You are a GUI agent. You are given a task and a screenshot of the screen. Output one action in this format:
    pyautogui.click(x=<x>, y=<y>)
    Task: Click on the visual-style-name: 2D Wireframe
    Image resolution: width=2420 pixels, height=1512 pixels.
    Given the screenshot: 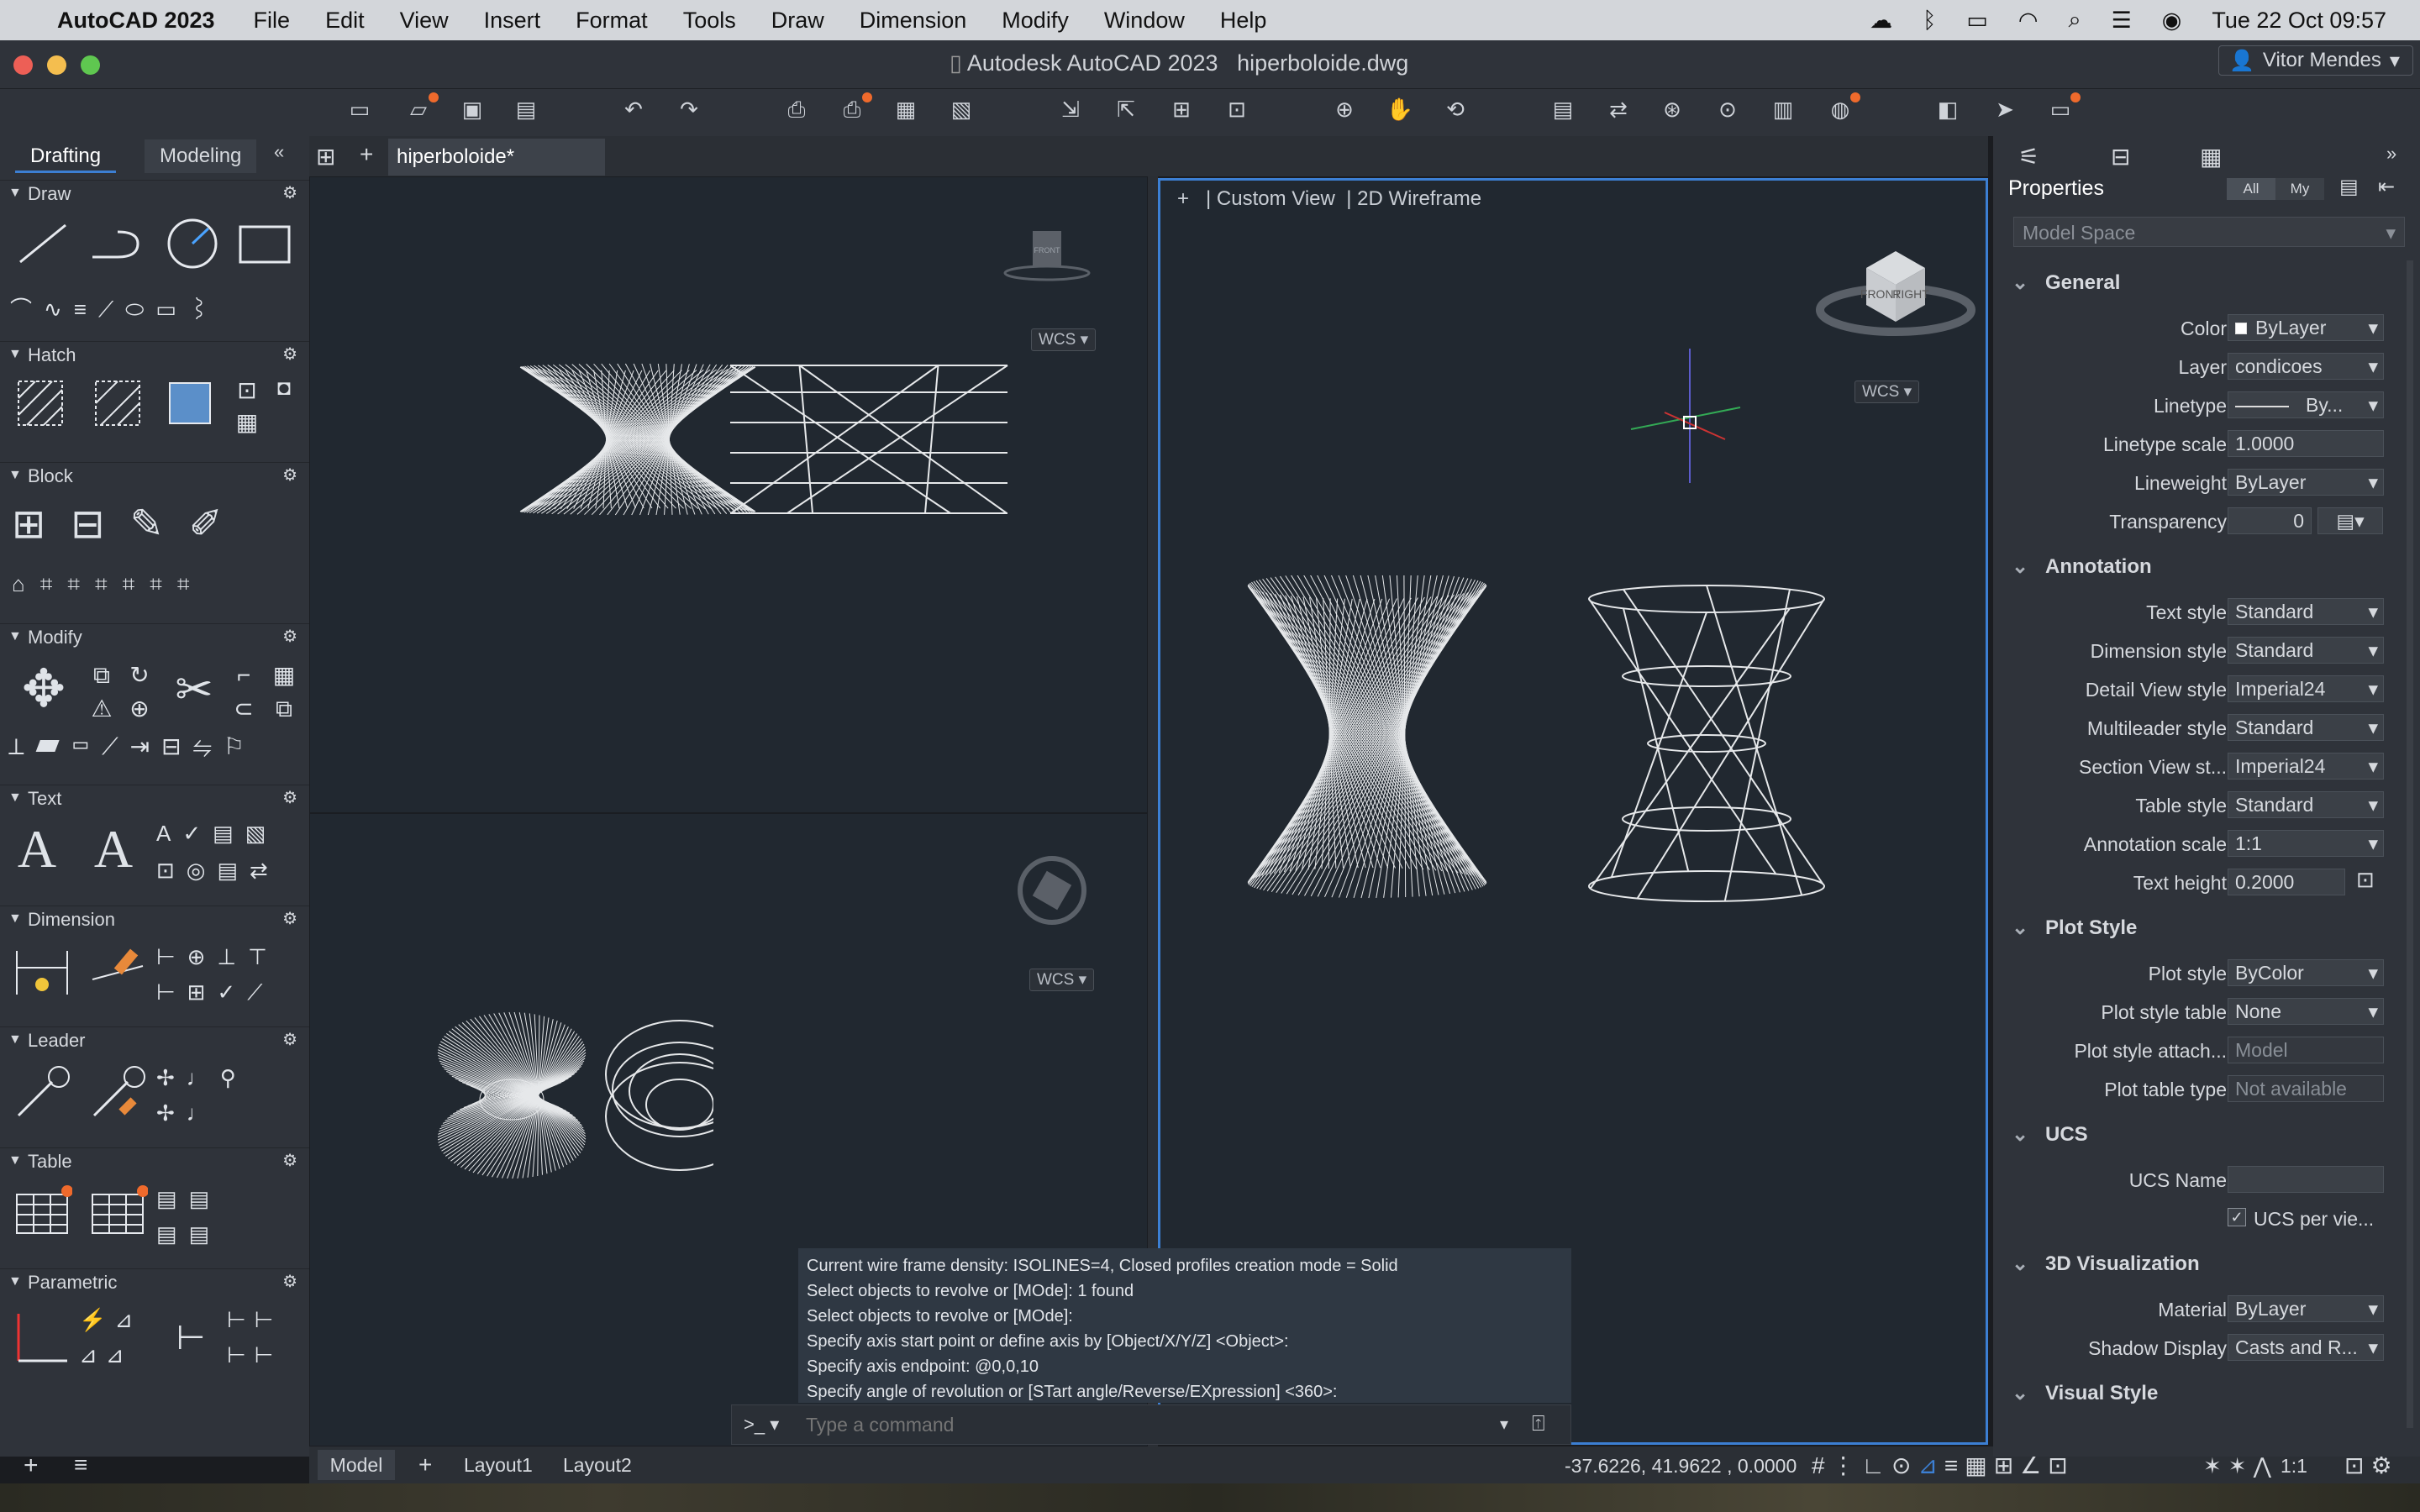 What is the action you would take?
    pyautogui.click(x=1419, y=198)
    